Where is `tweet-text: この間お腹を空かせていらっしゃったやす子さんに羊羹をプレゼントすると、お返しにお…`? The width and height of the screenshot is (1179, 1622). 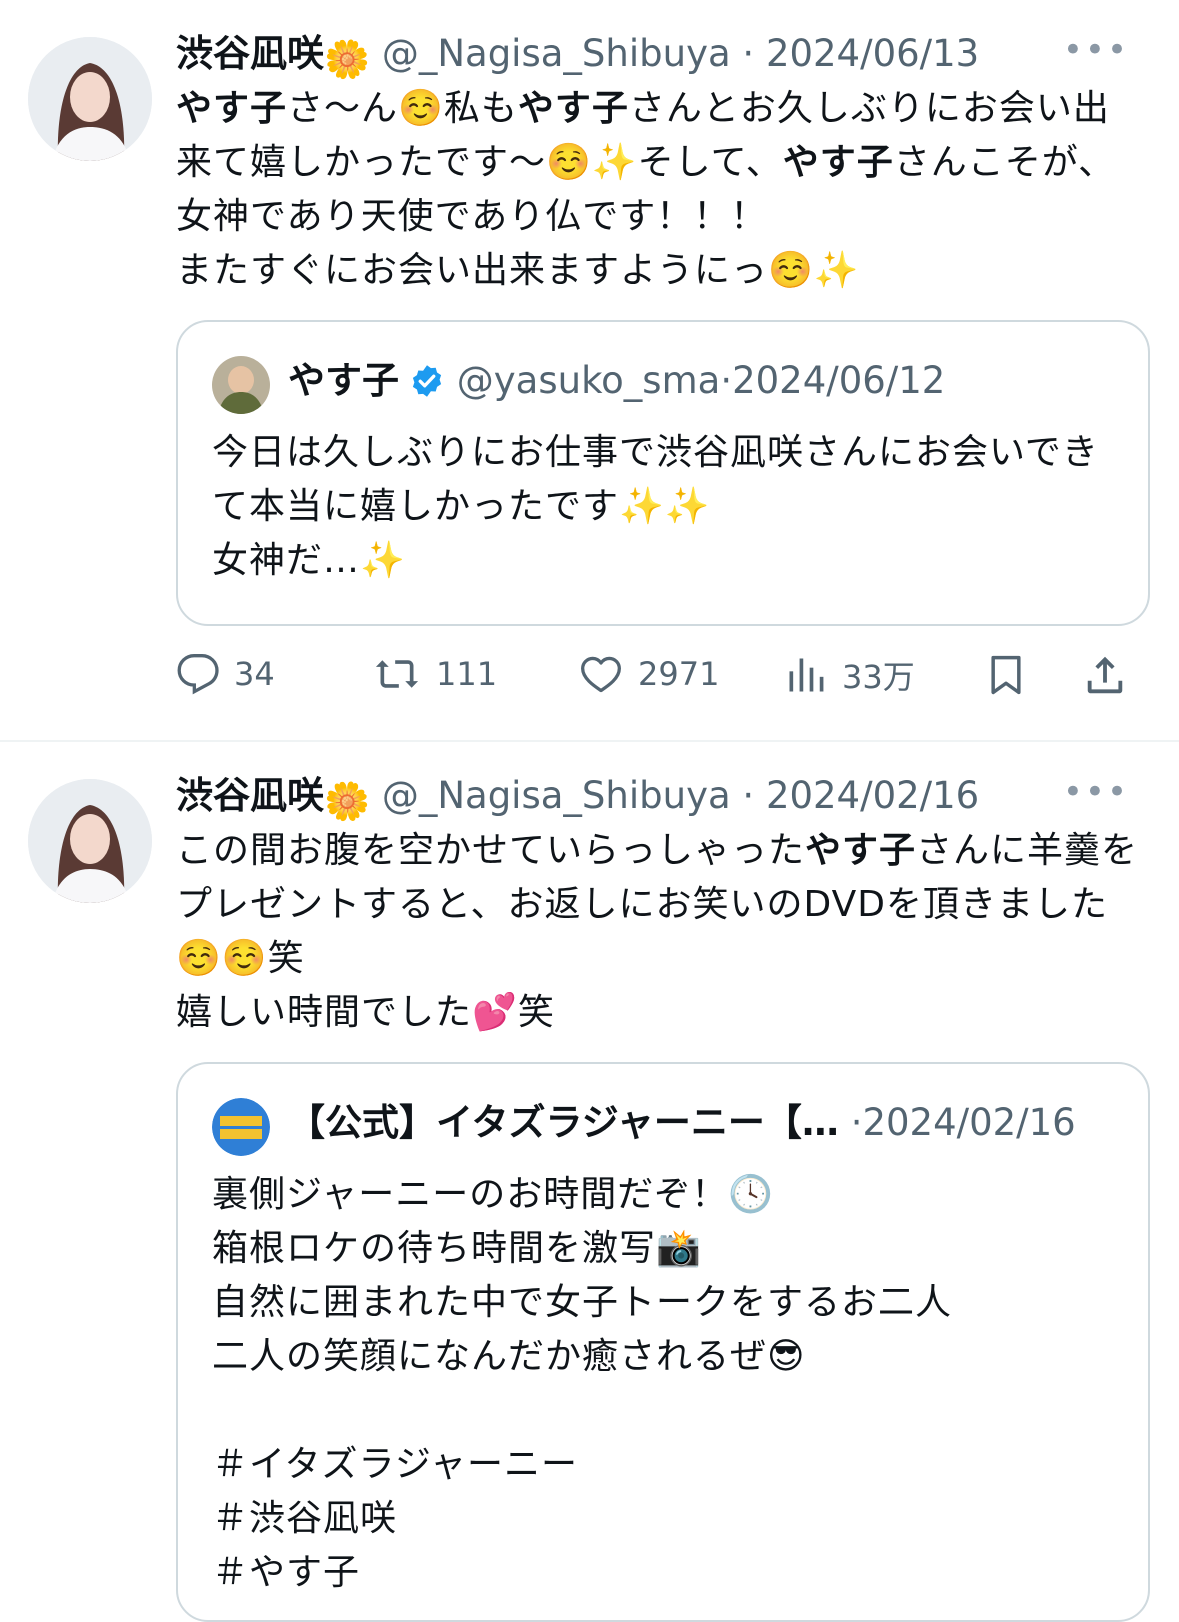 tweet-text: この間お腹を空かせていらっしゃったやす子さんに羊羹をプレゼントすると、お返しにお… is located at coordinates (661, 932).